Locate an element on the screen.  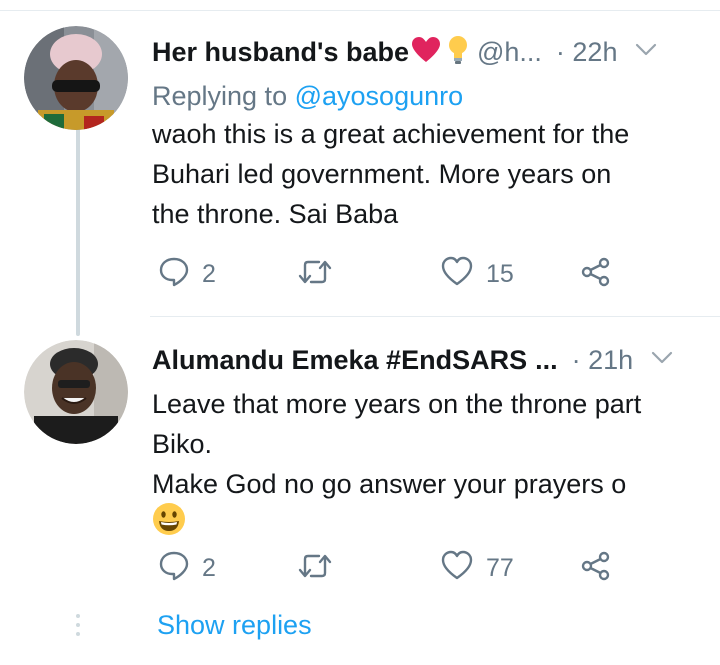
tweet-text-line: Biko. is located at coordinates (182, 444).